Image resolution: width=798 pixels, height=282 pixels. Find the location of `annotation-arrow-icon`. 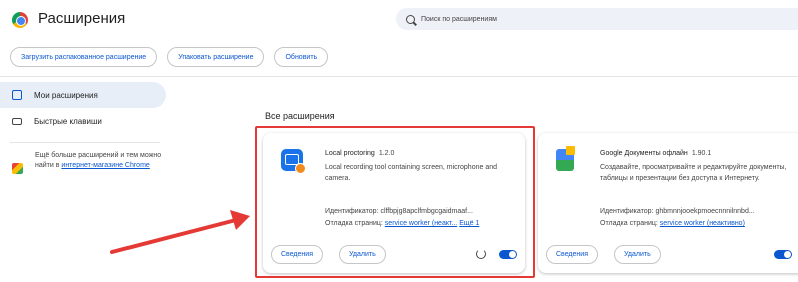

annotation-arrow-icon is located at coordinates (180, 232).